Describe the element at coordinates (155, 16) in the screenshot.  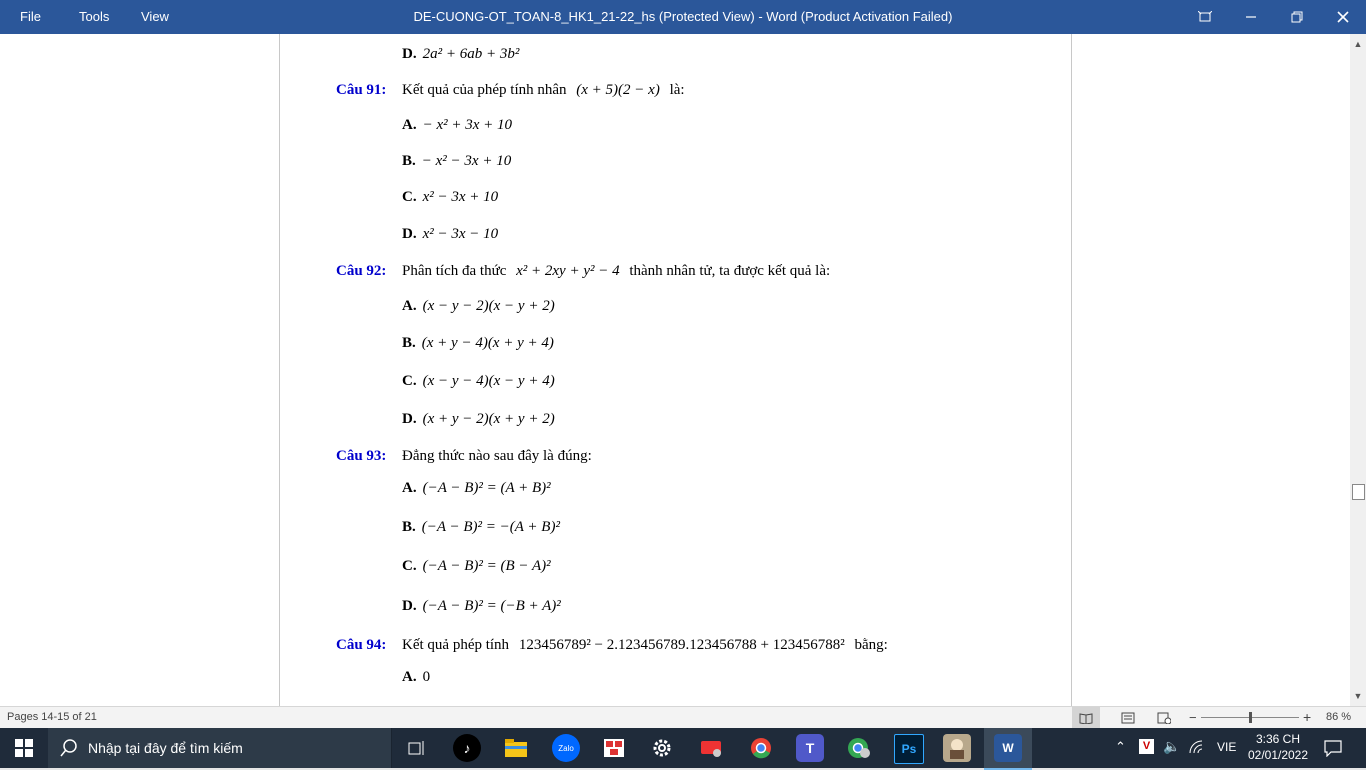
I see `menu-view: View` at that location.